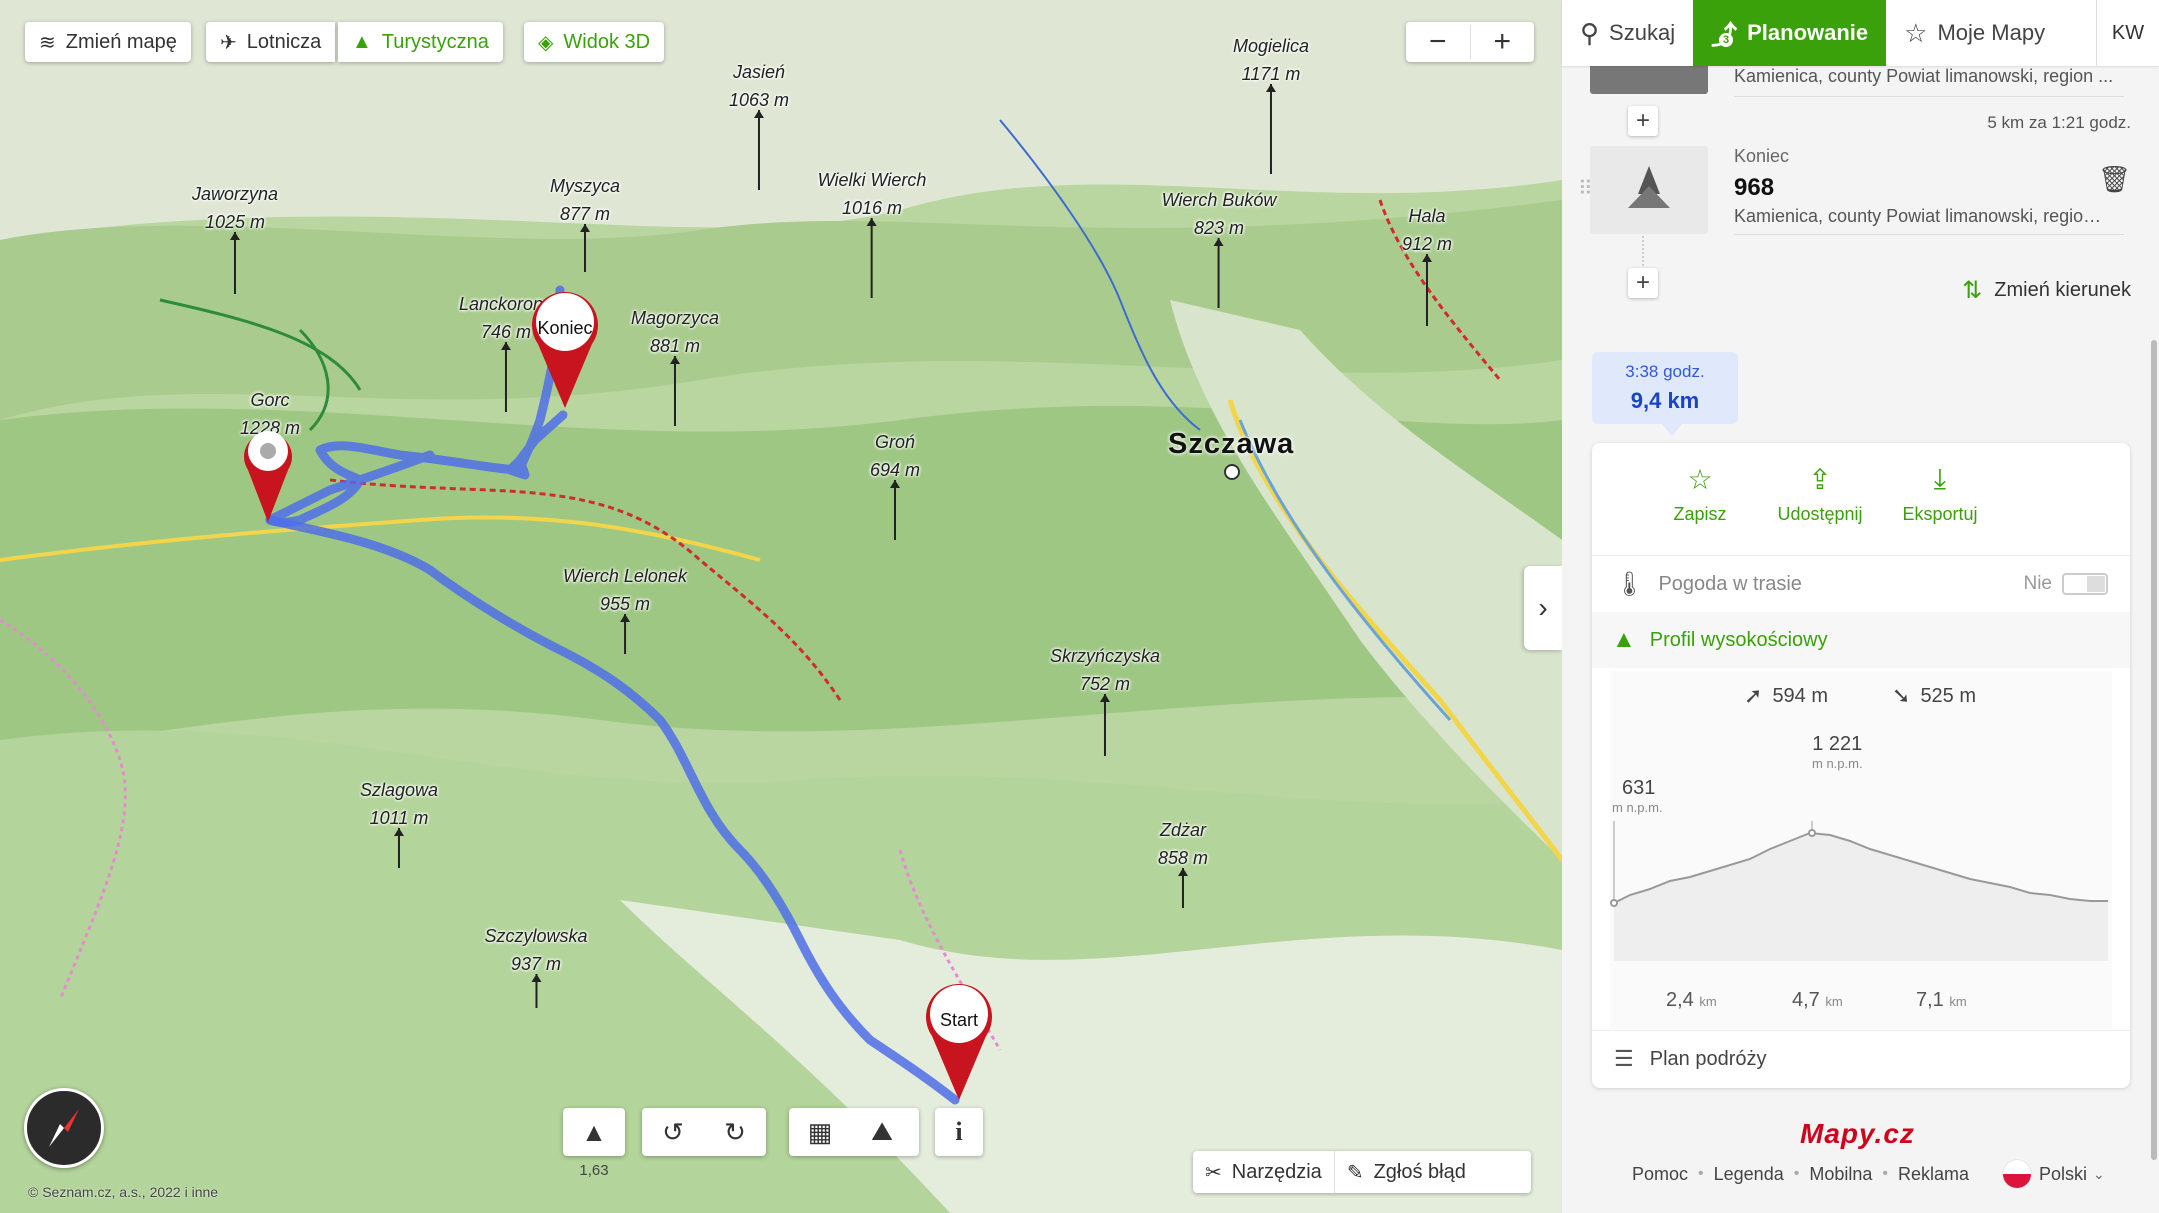 The width and height of the screenshot is (2159, 1213). I want to click on save-route-button: ☆ Zapisz, so click(1700, 494).